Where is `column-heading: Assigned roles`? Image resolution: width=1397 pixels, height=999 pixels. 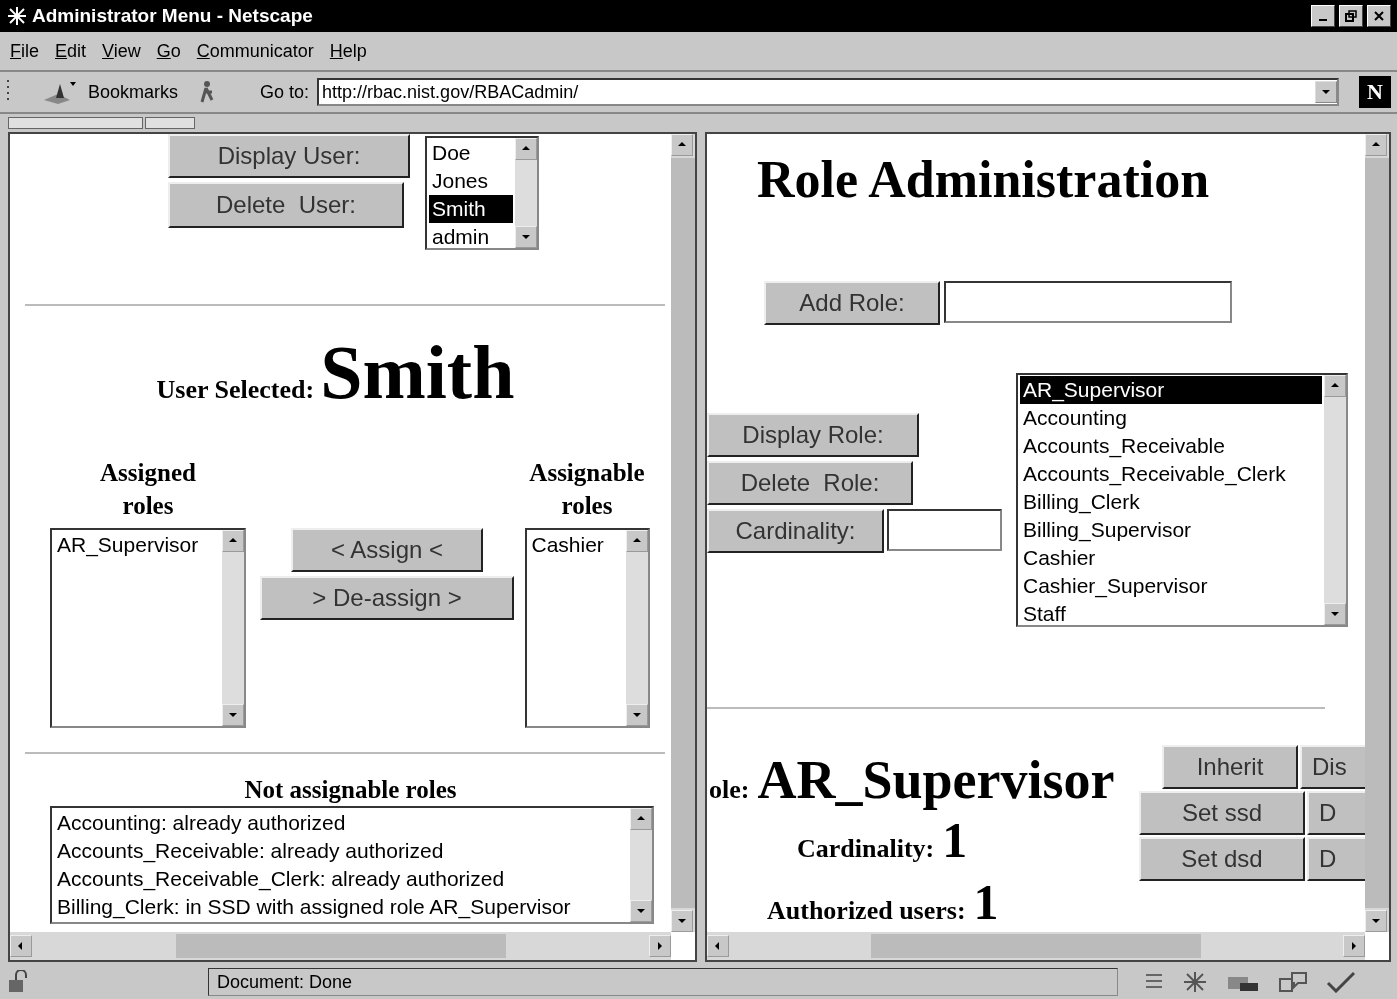 column-heading: Assigned roles is located at coordinates (148, 489).